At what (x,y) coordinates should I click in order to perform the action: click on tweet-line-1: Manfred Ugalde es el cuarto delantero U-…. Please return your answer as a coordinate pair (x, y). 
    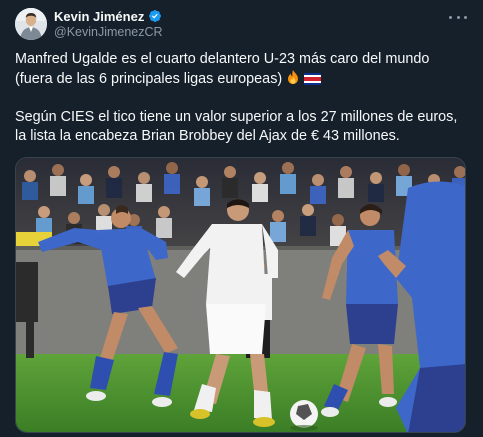
    Looking at the image, I should click on (222, 69).